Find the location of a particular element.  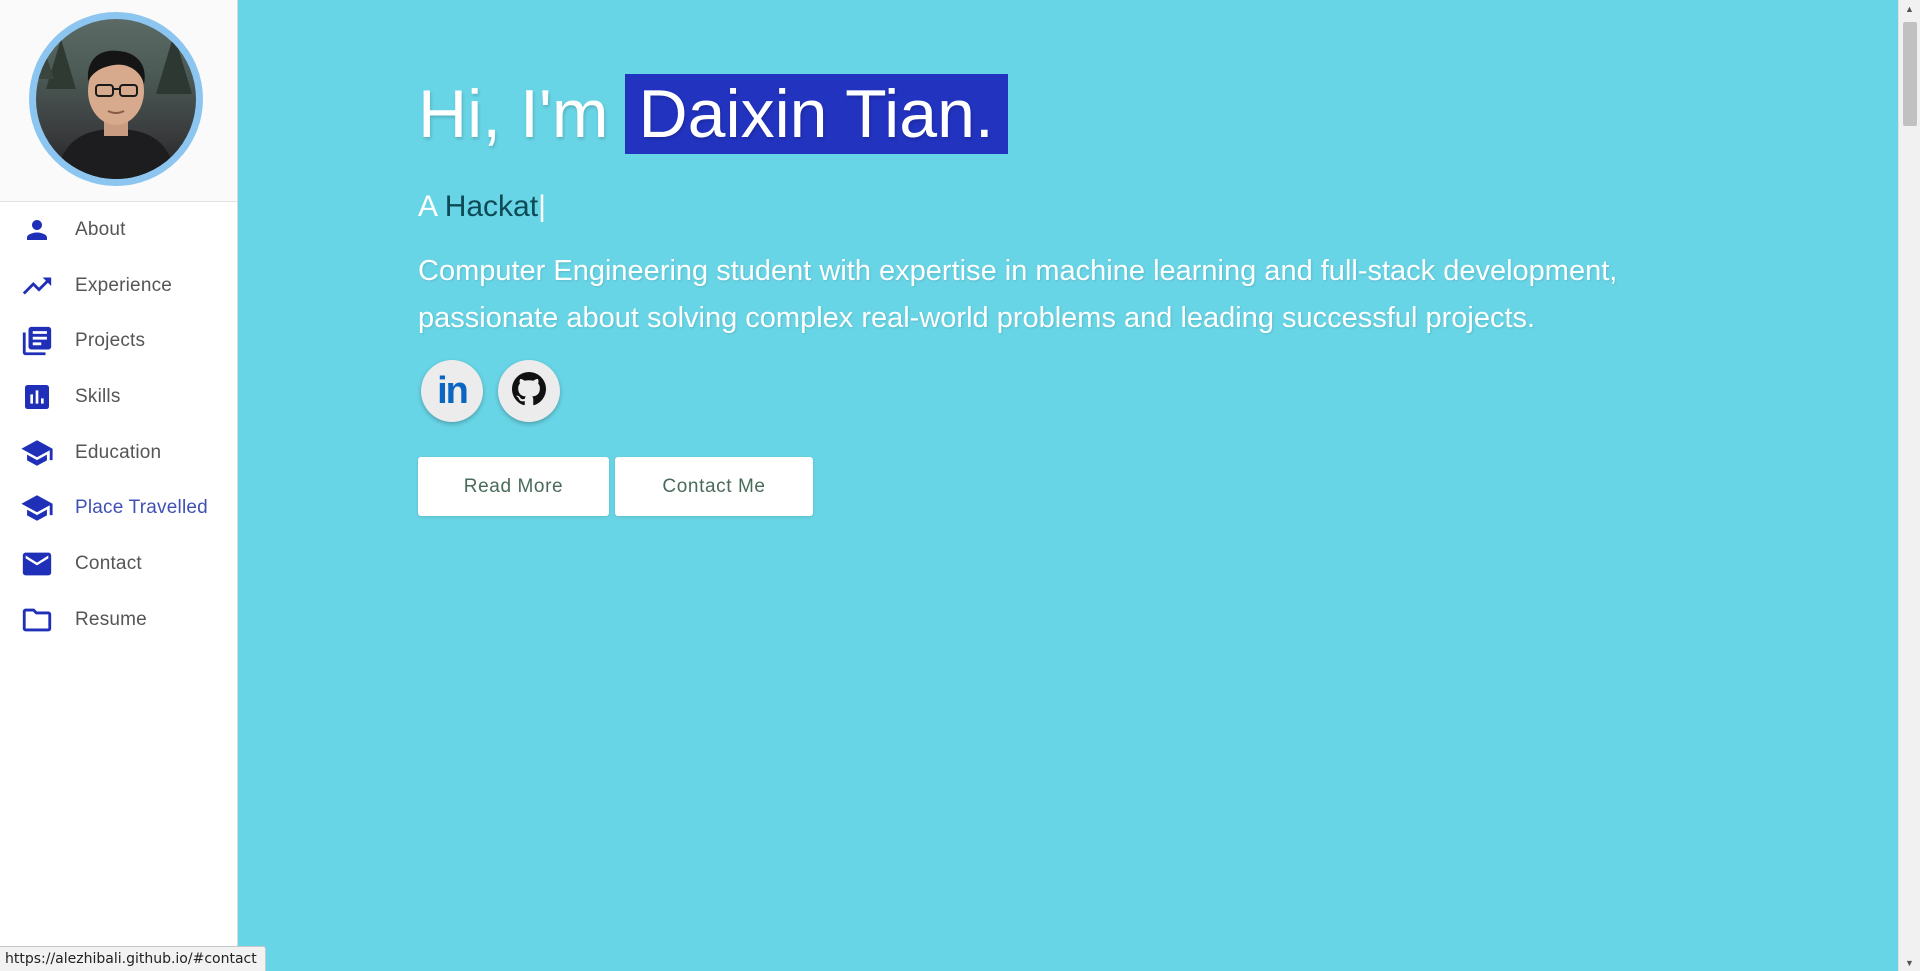

sidebar-item-experience: Experience is located at coordinates (118, 286).